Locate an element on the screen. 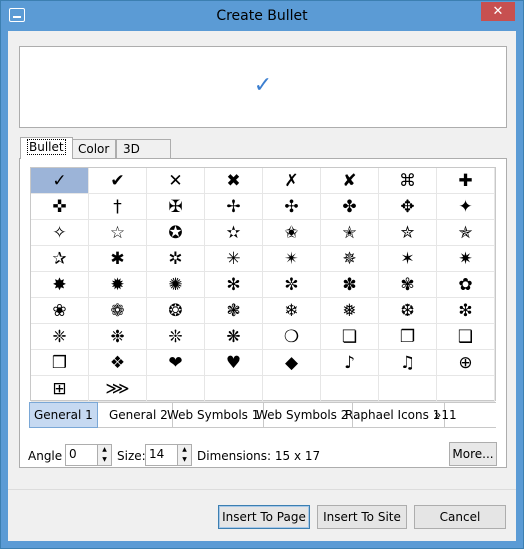  symbol-cell: ✭ is located at coordinates (350, 233).